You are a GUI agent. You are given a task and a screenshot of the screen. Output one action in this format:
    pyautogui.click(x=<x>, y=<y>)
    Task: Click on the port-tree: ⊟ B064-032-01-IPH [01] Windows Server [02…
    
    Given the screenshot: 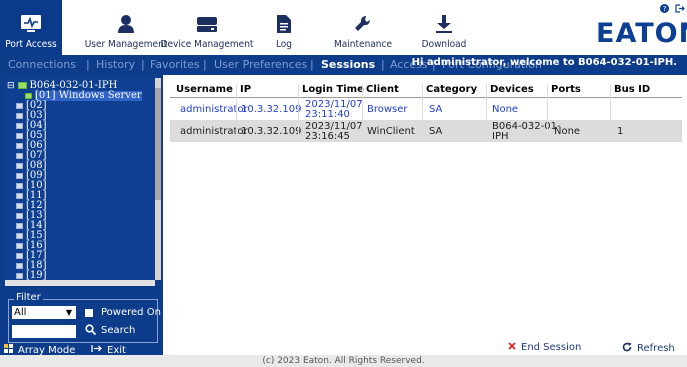 What is the action you would take?
    pyautogui.click(x=80, y=179)
    